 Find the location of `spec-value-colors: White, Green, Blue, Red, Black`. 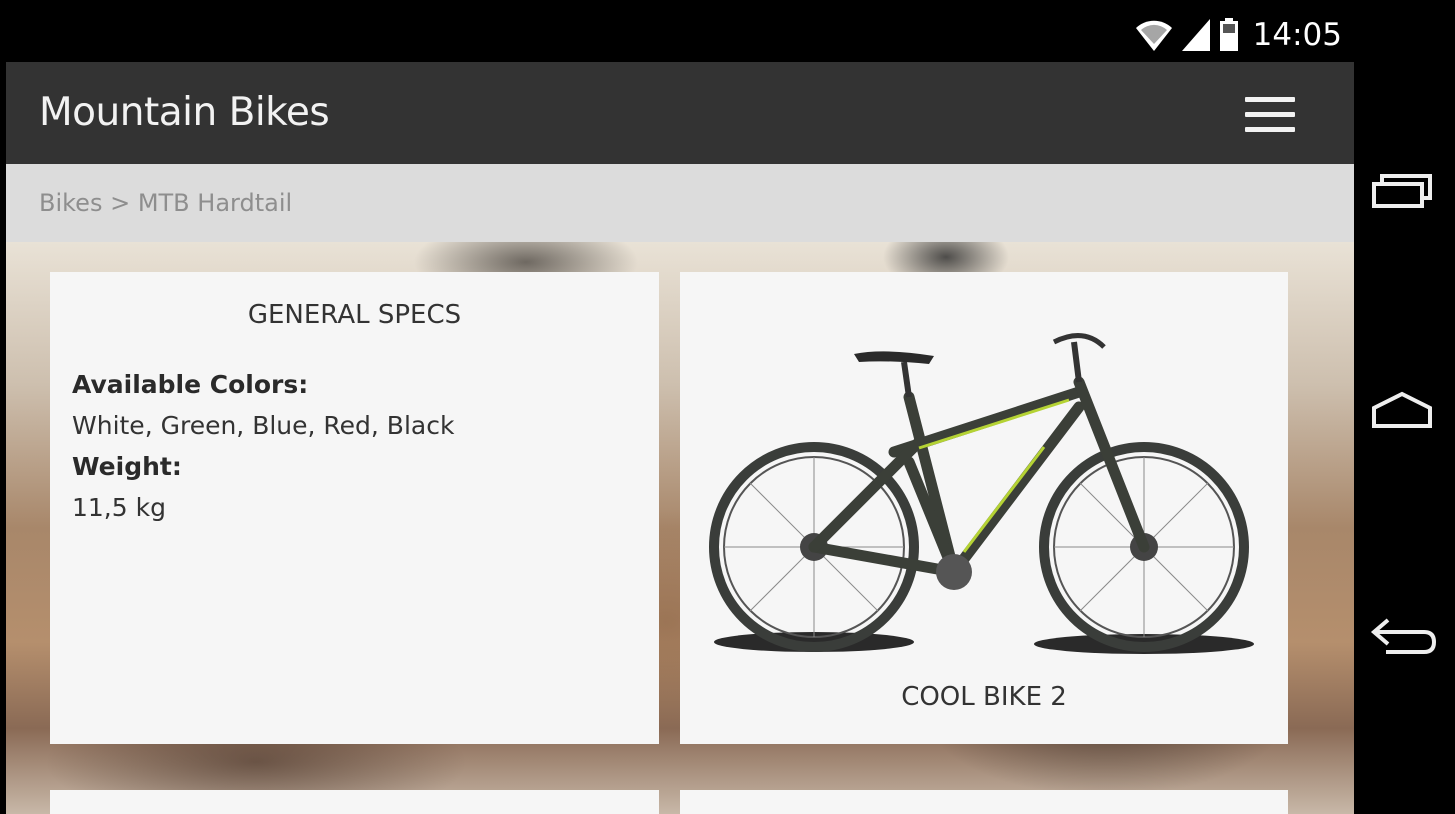

spec-value-colors: White, Green, Blue, Red, Black is located at coordinates (263, 425).